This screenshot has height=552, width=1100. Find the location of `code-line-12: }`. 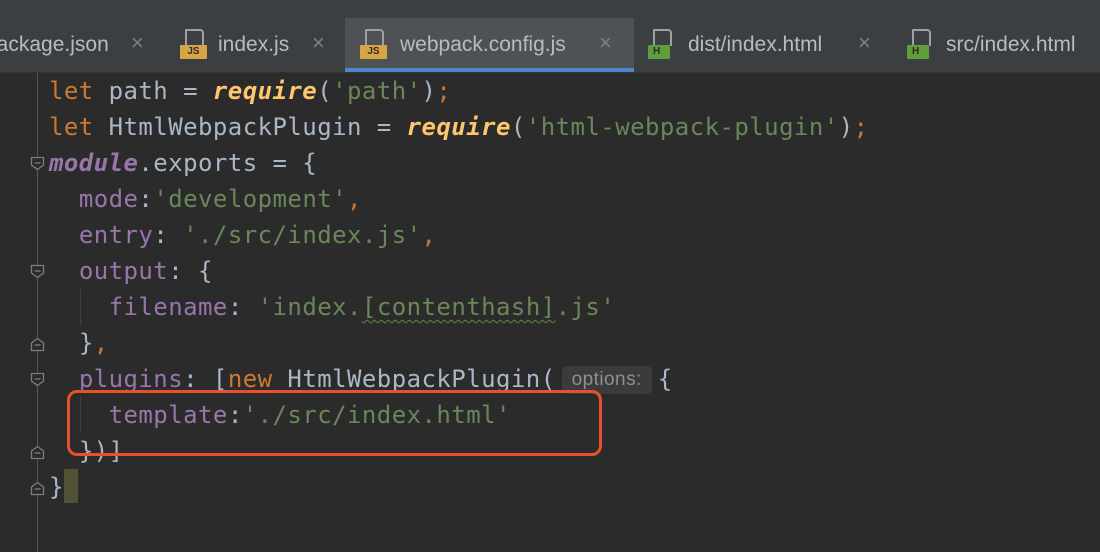

code-line-12: } is located at coordinates (63, 487).